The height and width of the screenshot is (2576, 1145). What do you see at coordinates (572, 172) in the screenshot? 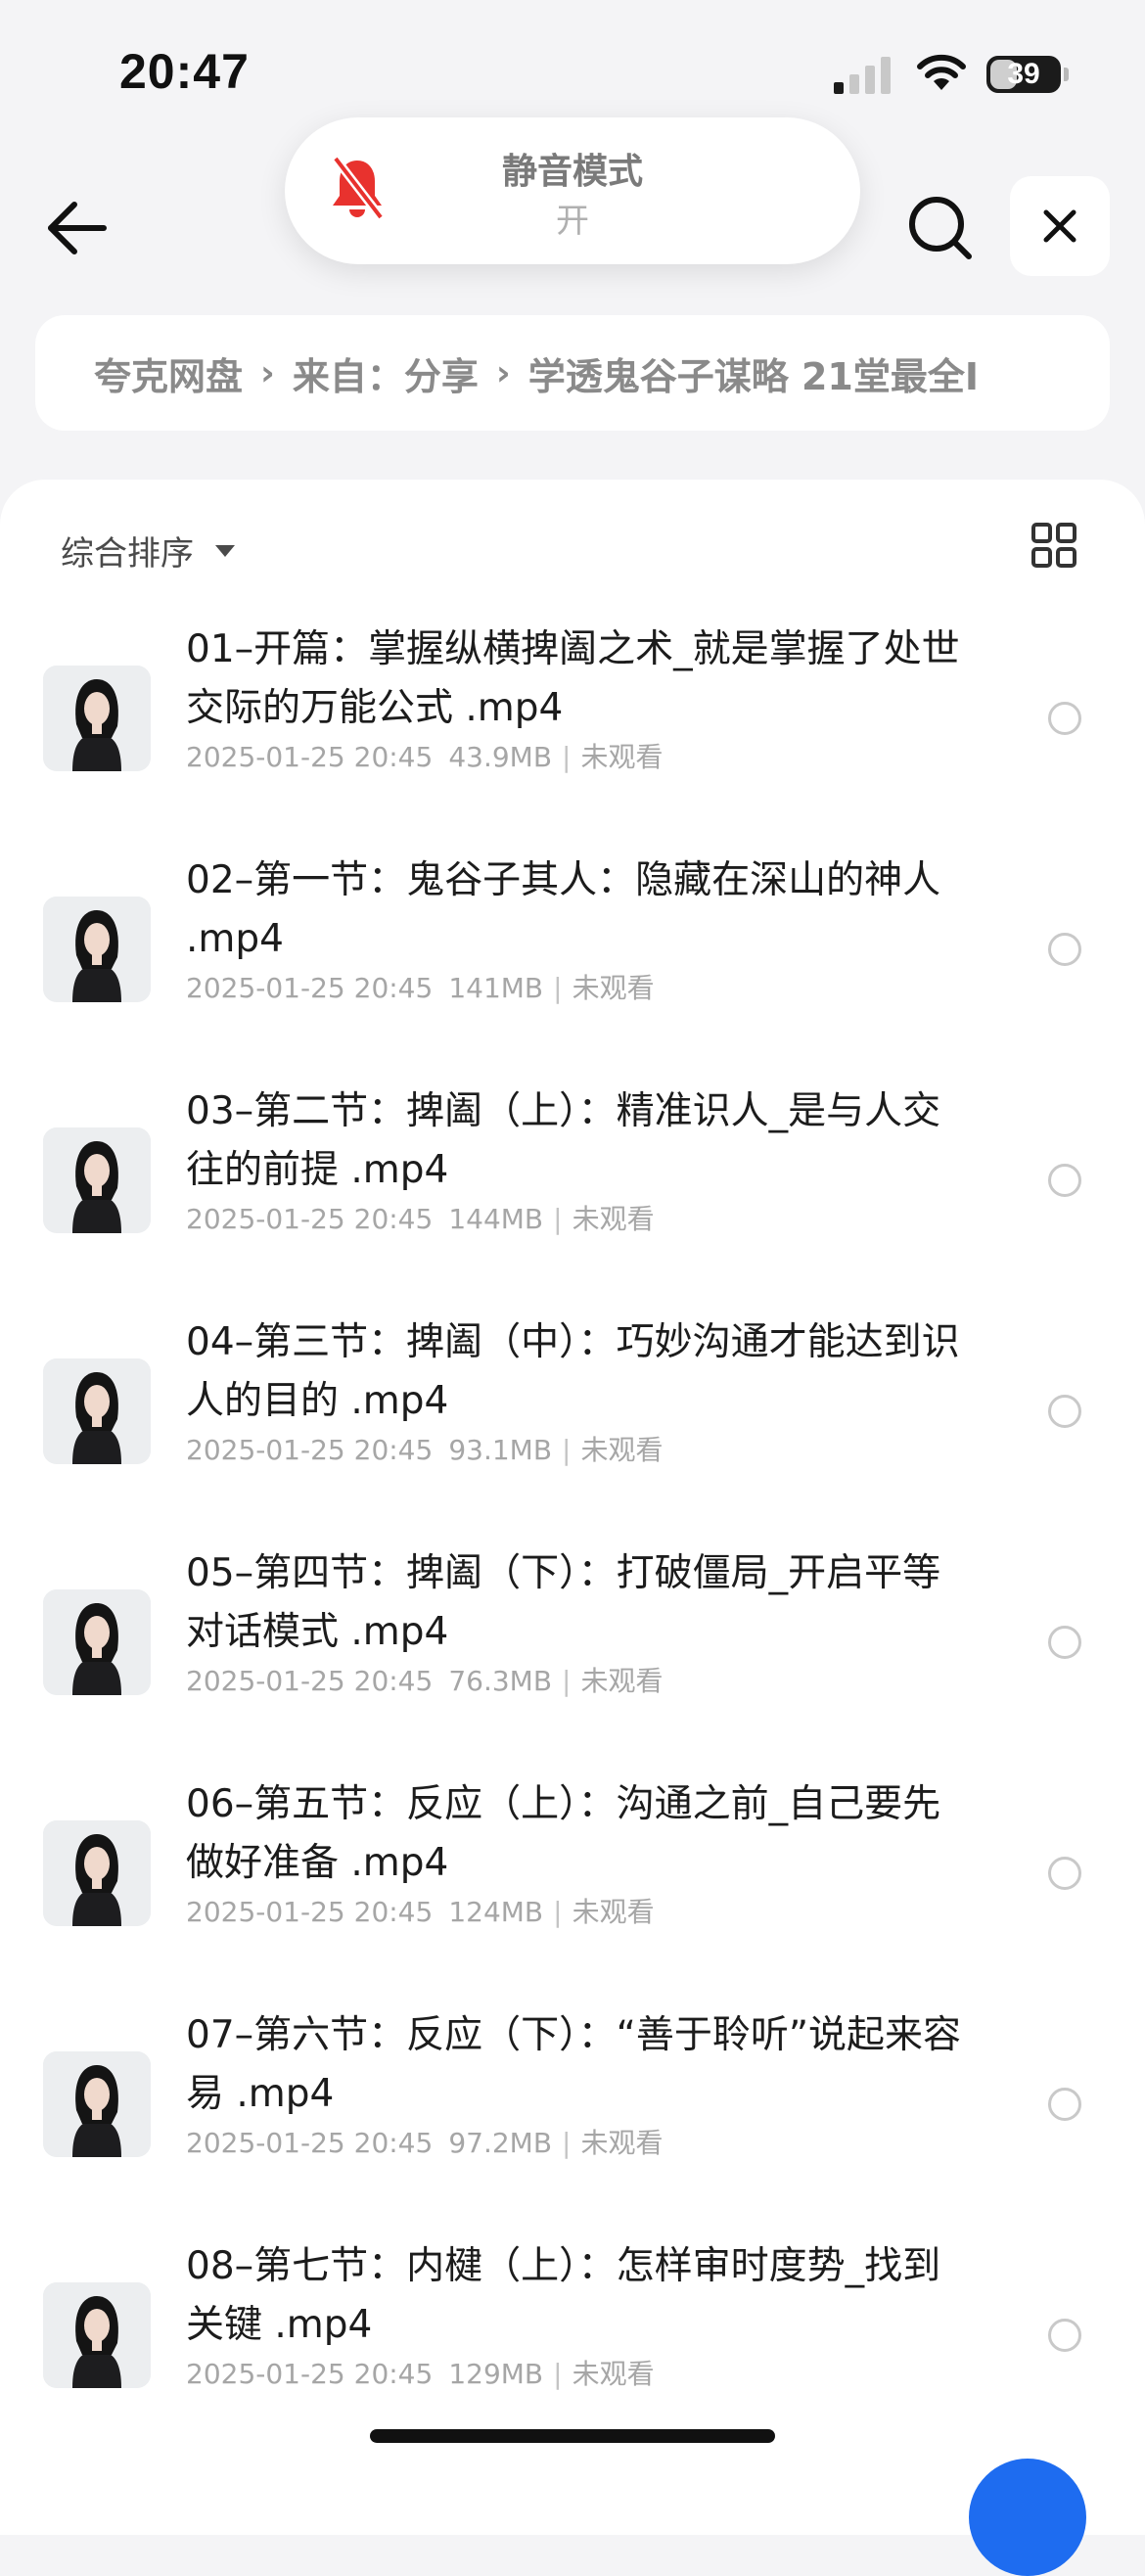
I see `silent-mode-title: 静音模式` at bounding box center [572, 172].